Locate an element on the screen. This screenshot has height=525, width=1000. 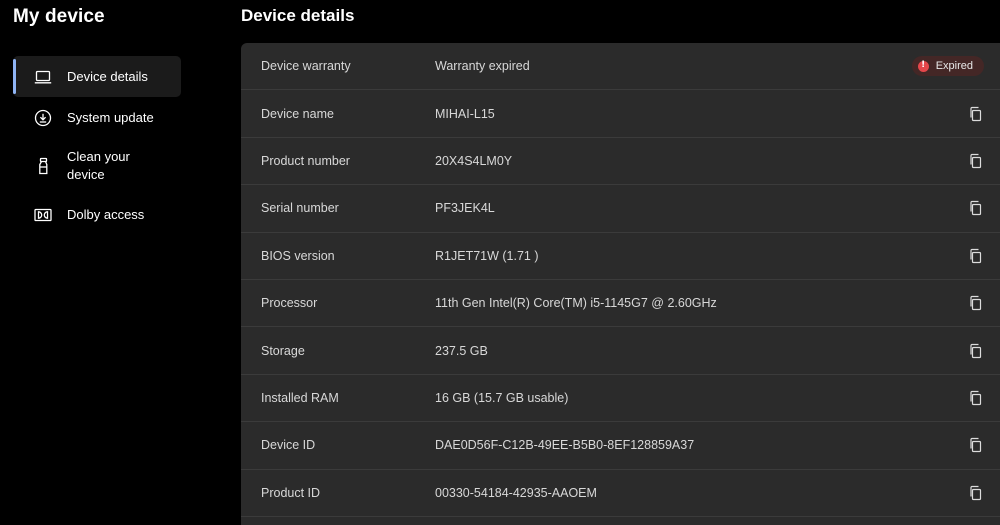
sidebar-title: My device is located at coordinates (59, 16).